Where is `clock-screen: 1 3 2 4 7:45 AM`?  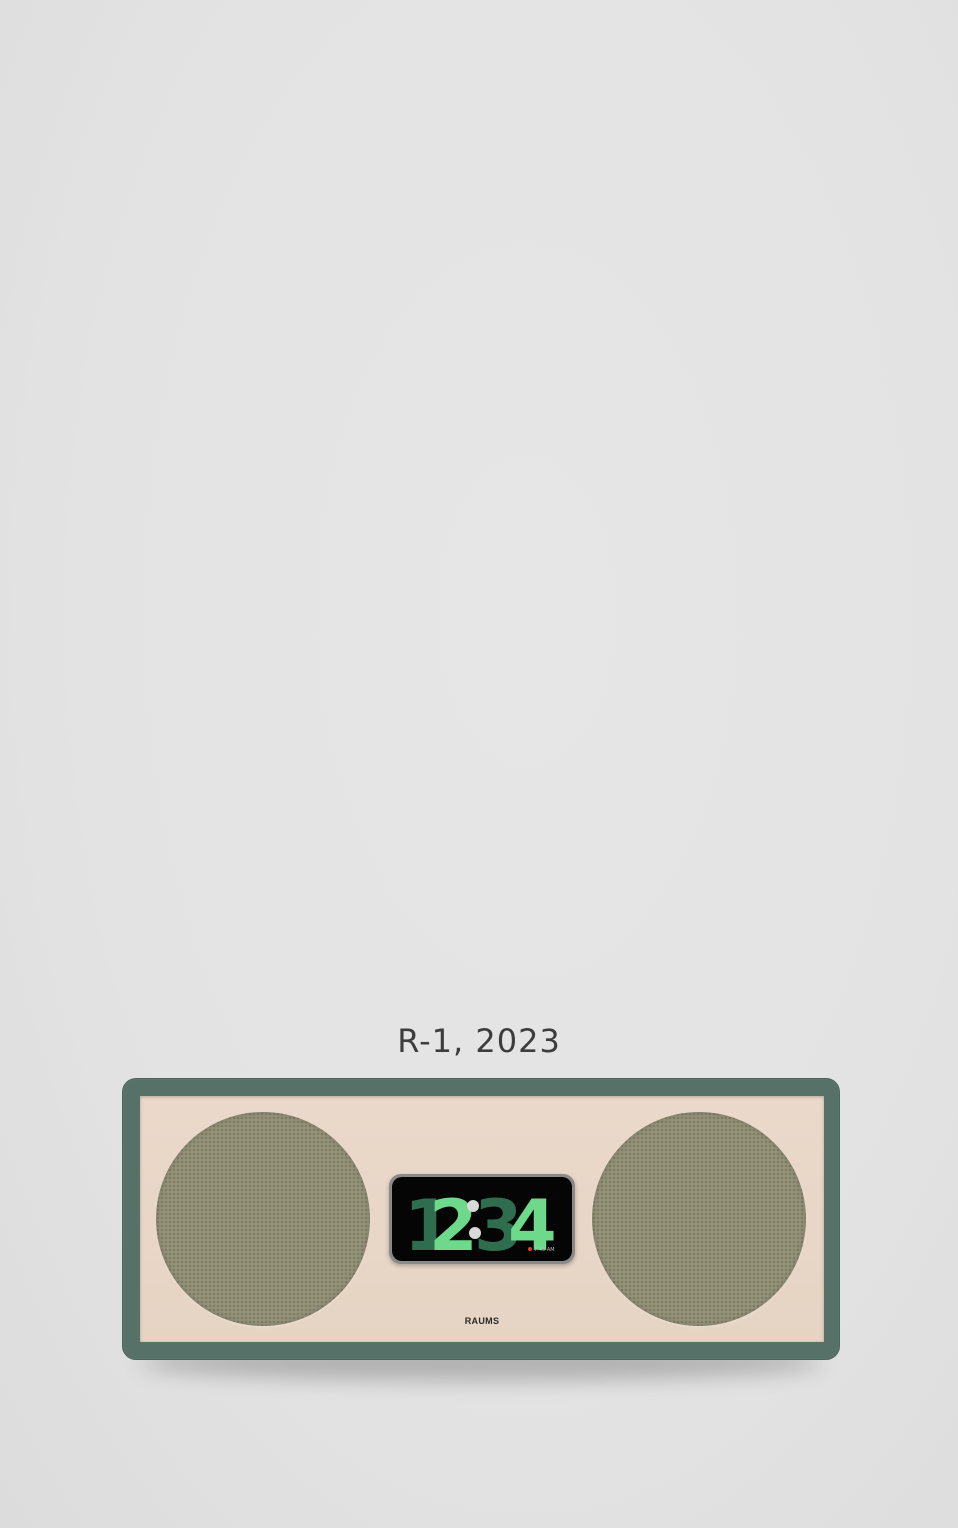
clock-screen: 1 3 2 4 7:45 AM is located at coordinates (482, 1219).